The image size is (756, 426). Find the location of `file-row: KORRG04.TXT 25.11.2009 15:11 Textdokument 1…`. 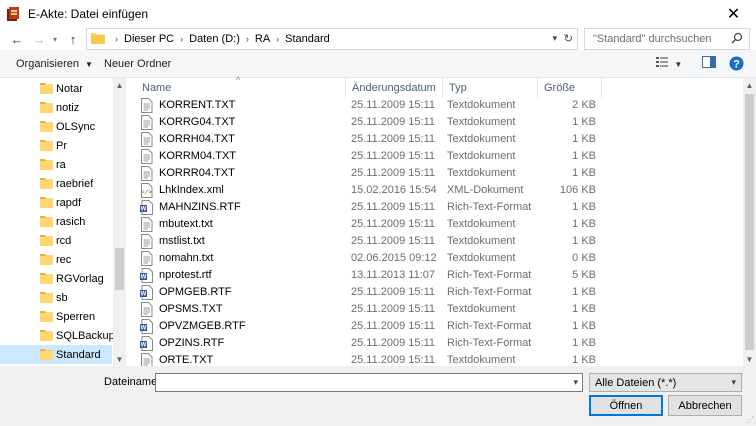

file-row: KORRG04.TXT 25.11.2009 15:11 Textdokument 1… is located at coordinates (370, 122).